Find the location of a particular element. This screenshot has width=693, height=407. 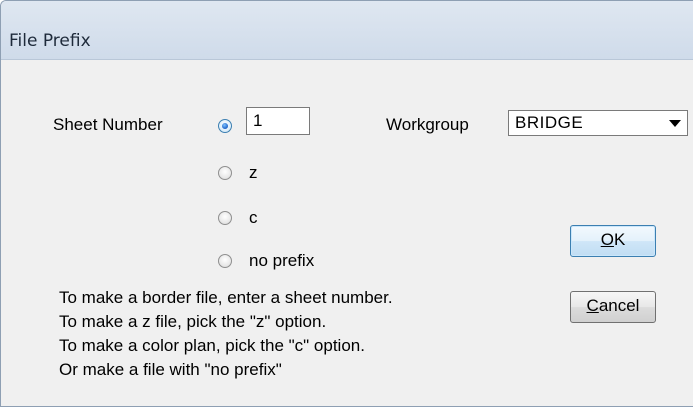

instruction-line: Or make a file with "no prefix" is located at coordinates (170, 369).